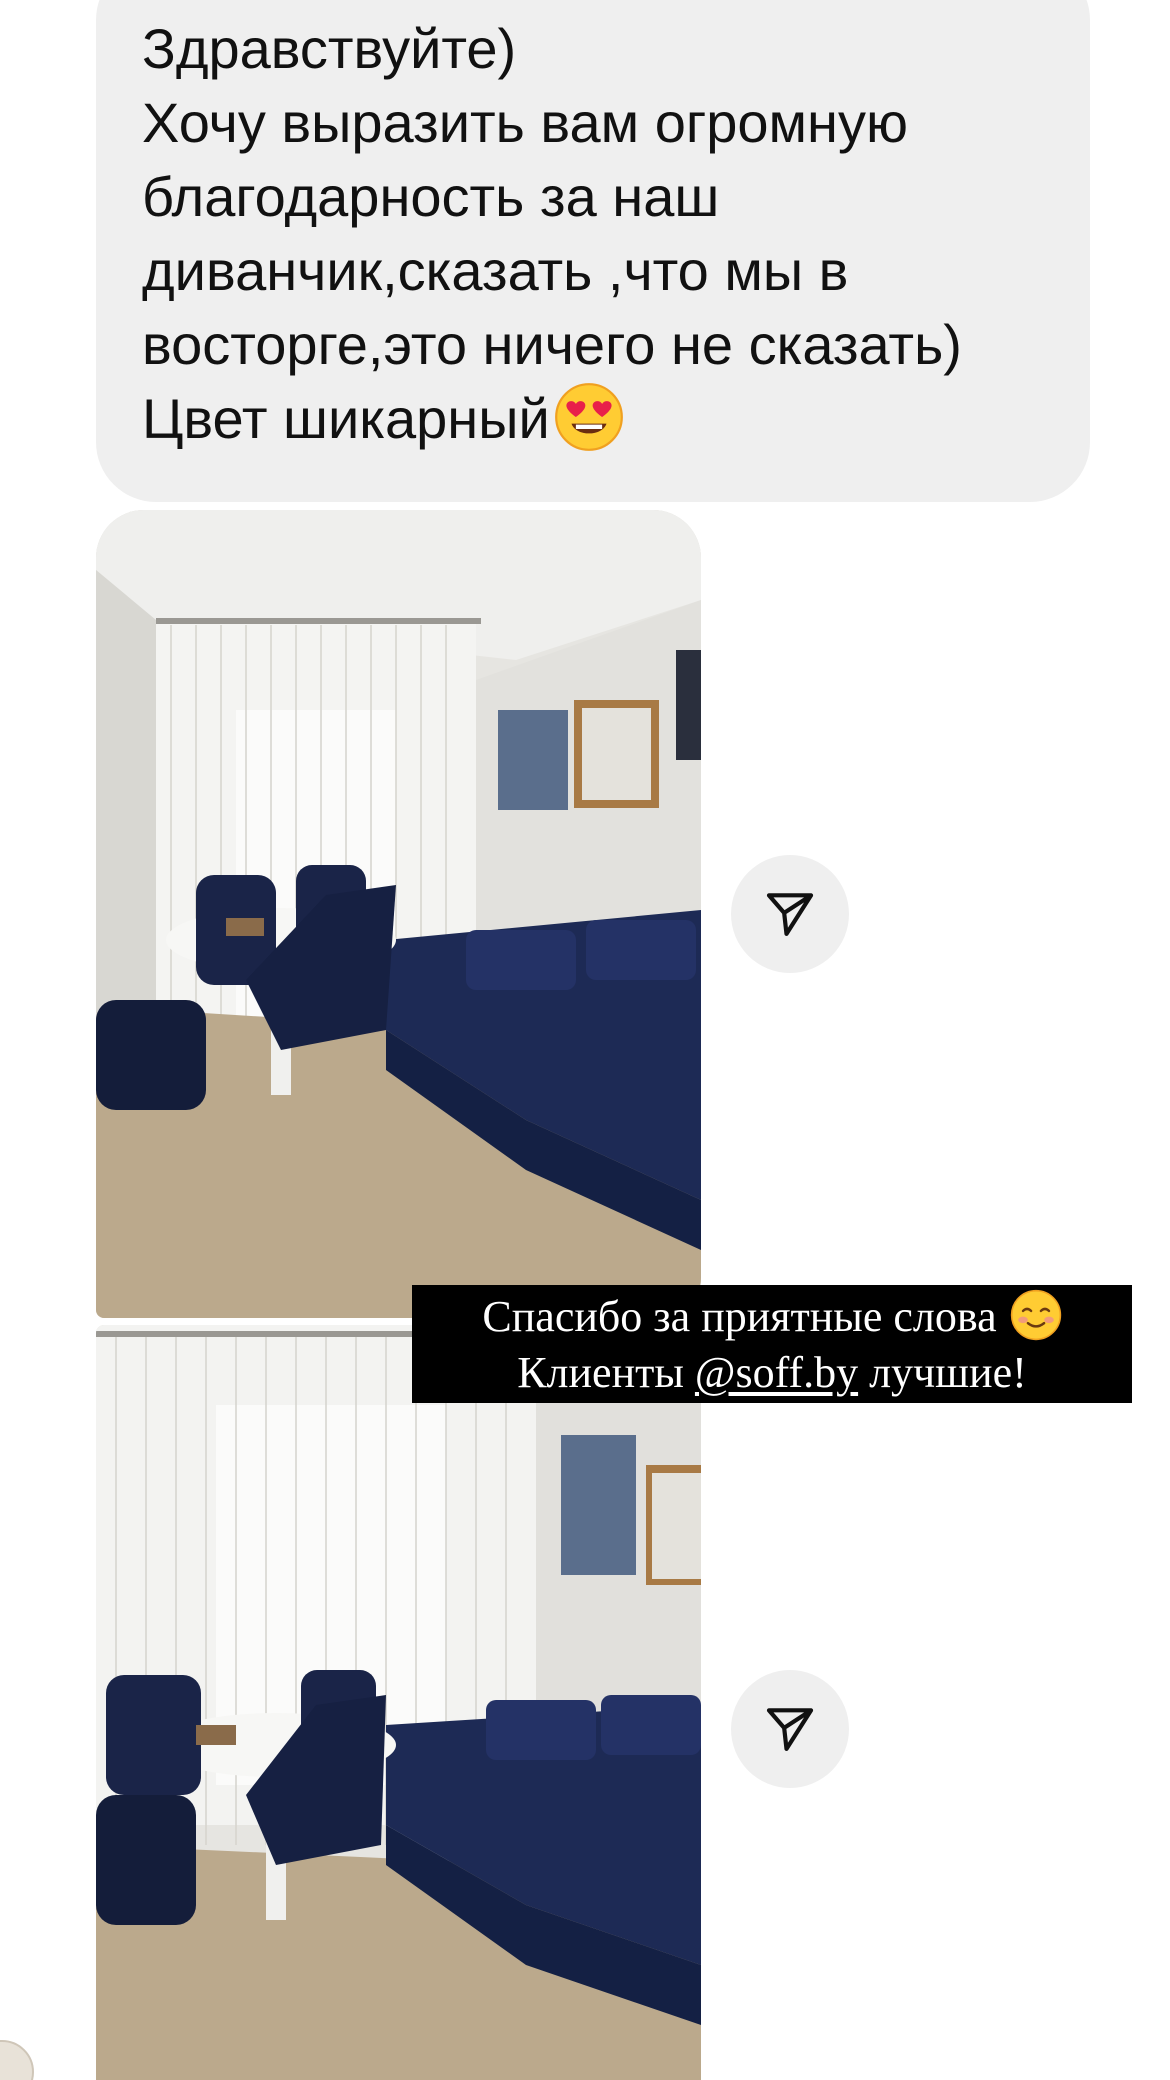  I want to click on message-line-last: Цвет шикарный, so click(593, 419).